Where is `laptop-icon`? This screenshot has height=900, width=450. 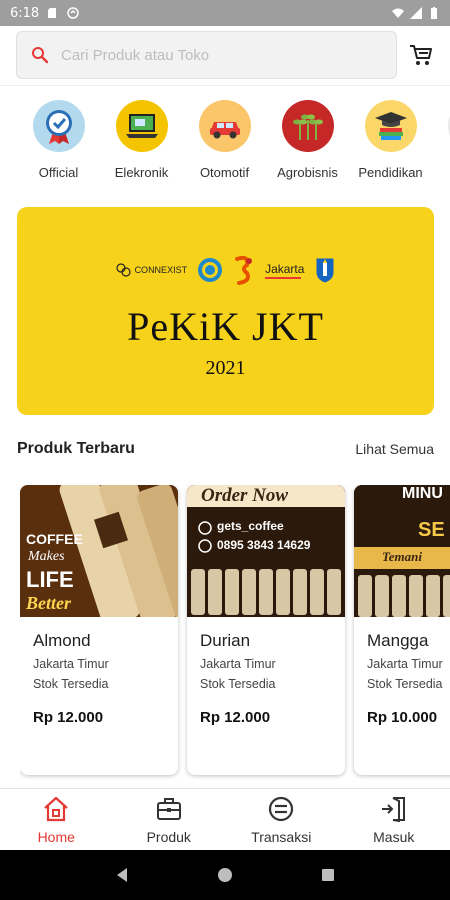 laptop-icon is located at coordinates (141, 126).